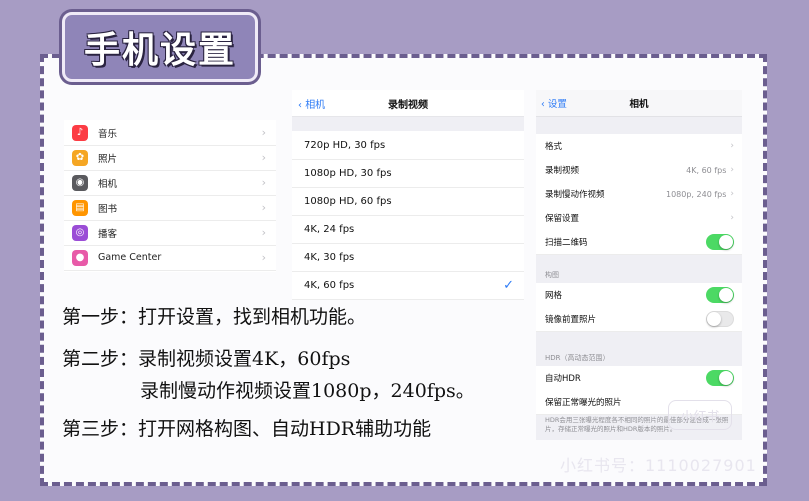  I want to click on settings-item-photos: ✿ 照片 ›, so click(170, 158).